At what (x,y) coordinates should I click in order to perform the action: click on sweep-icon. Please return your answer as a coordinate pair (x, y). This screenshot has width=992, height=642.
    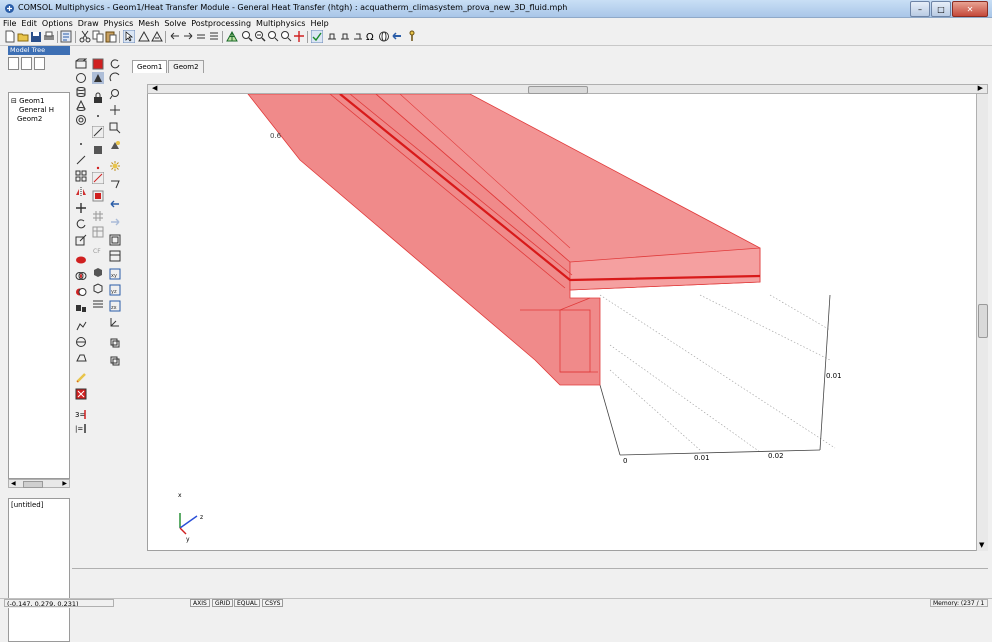
    Looking at the image, I should click on (81, 358).